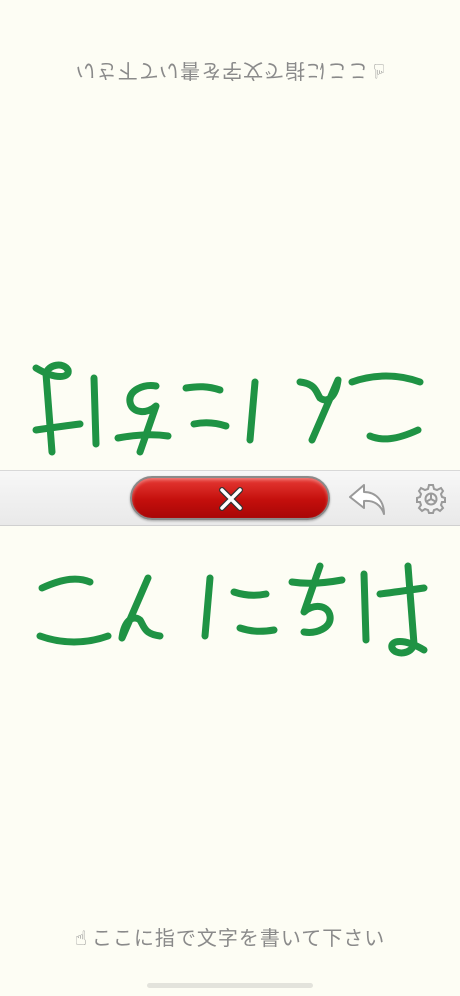 The width and height of the screenshot is (460, 996). I want to click on toolbar, so click(230, 498).